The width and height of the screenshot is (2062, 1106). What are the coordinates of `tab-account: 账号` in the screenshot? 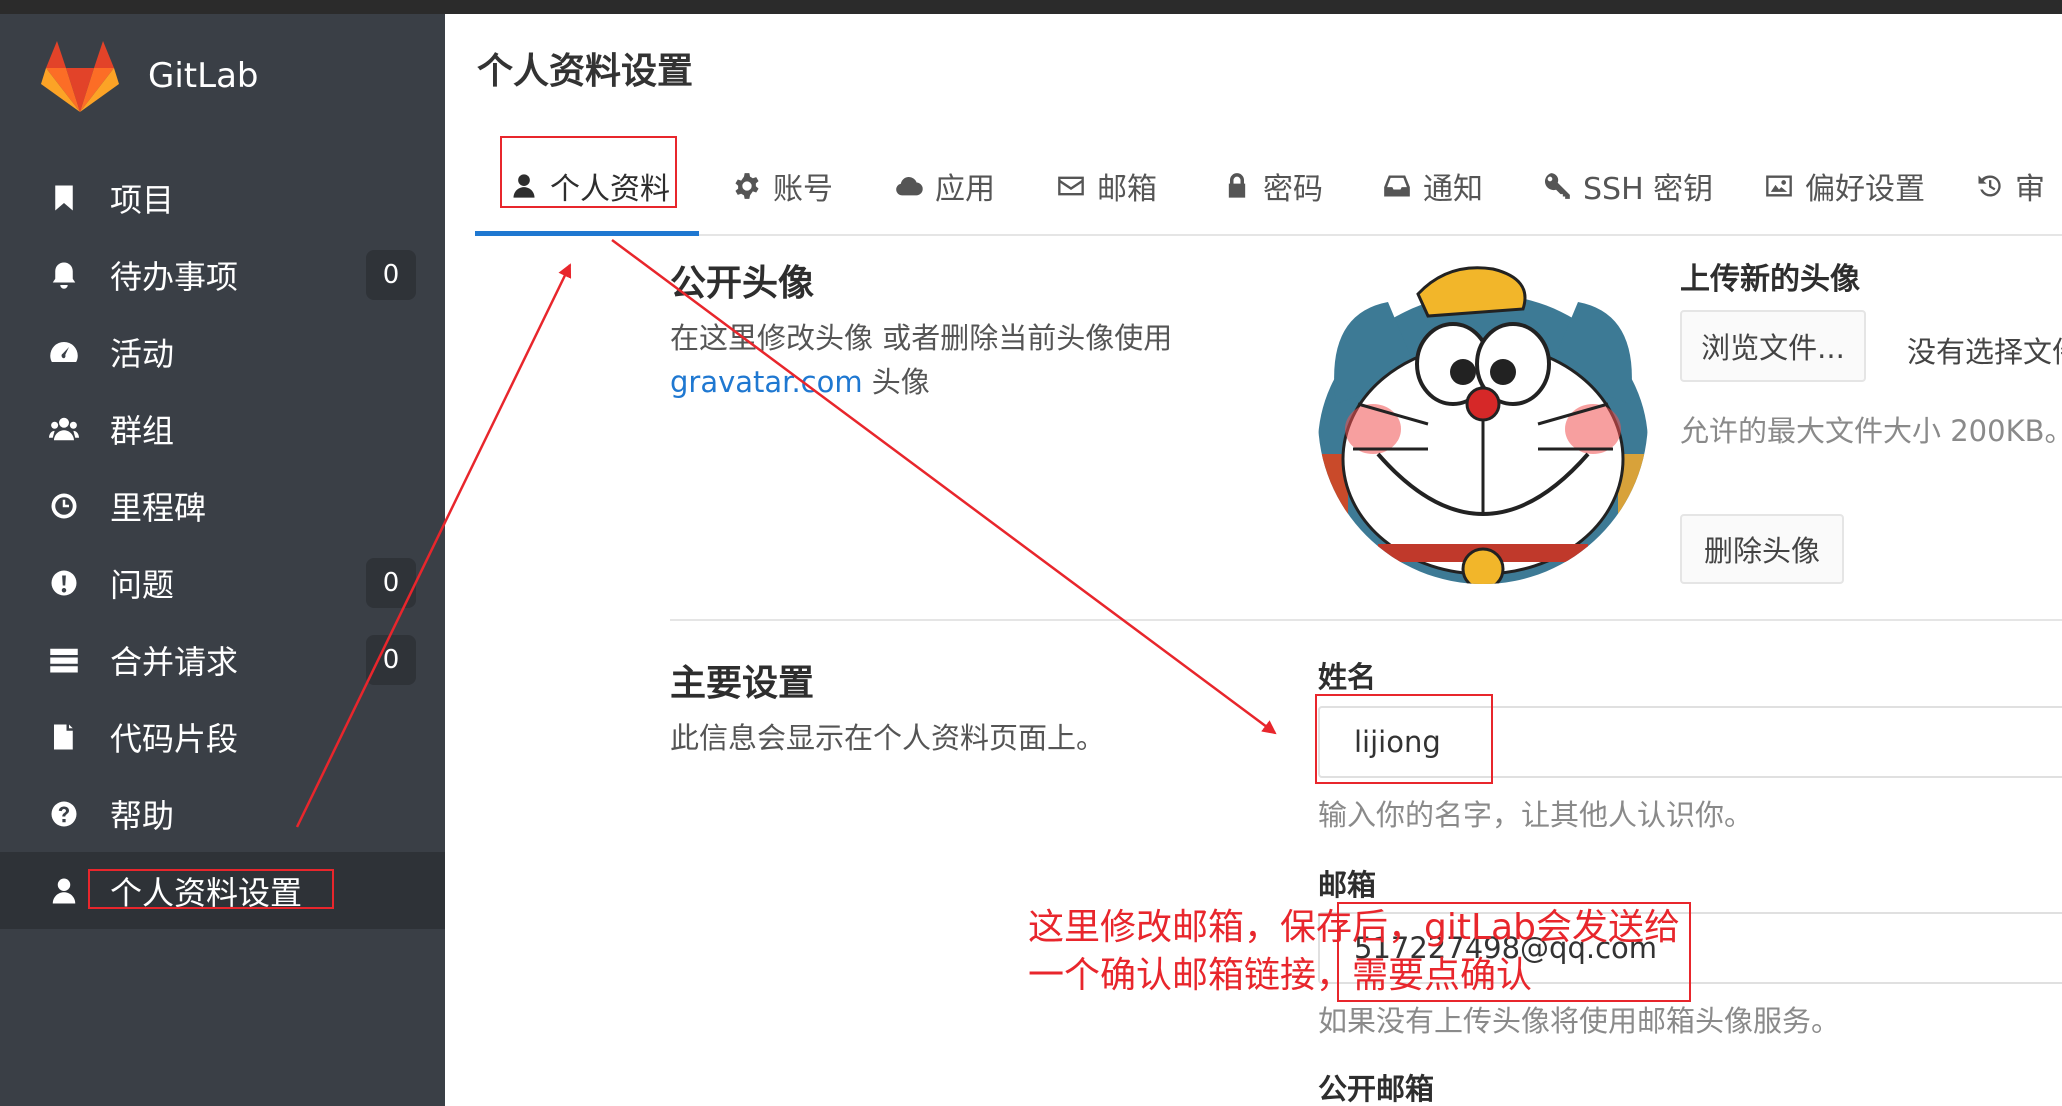 It's located at (783, 186).